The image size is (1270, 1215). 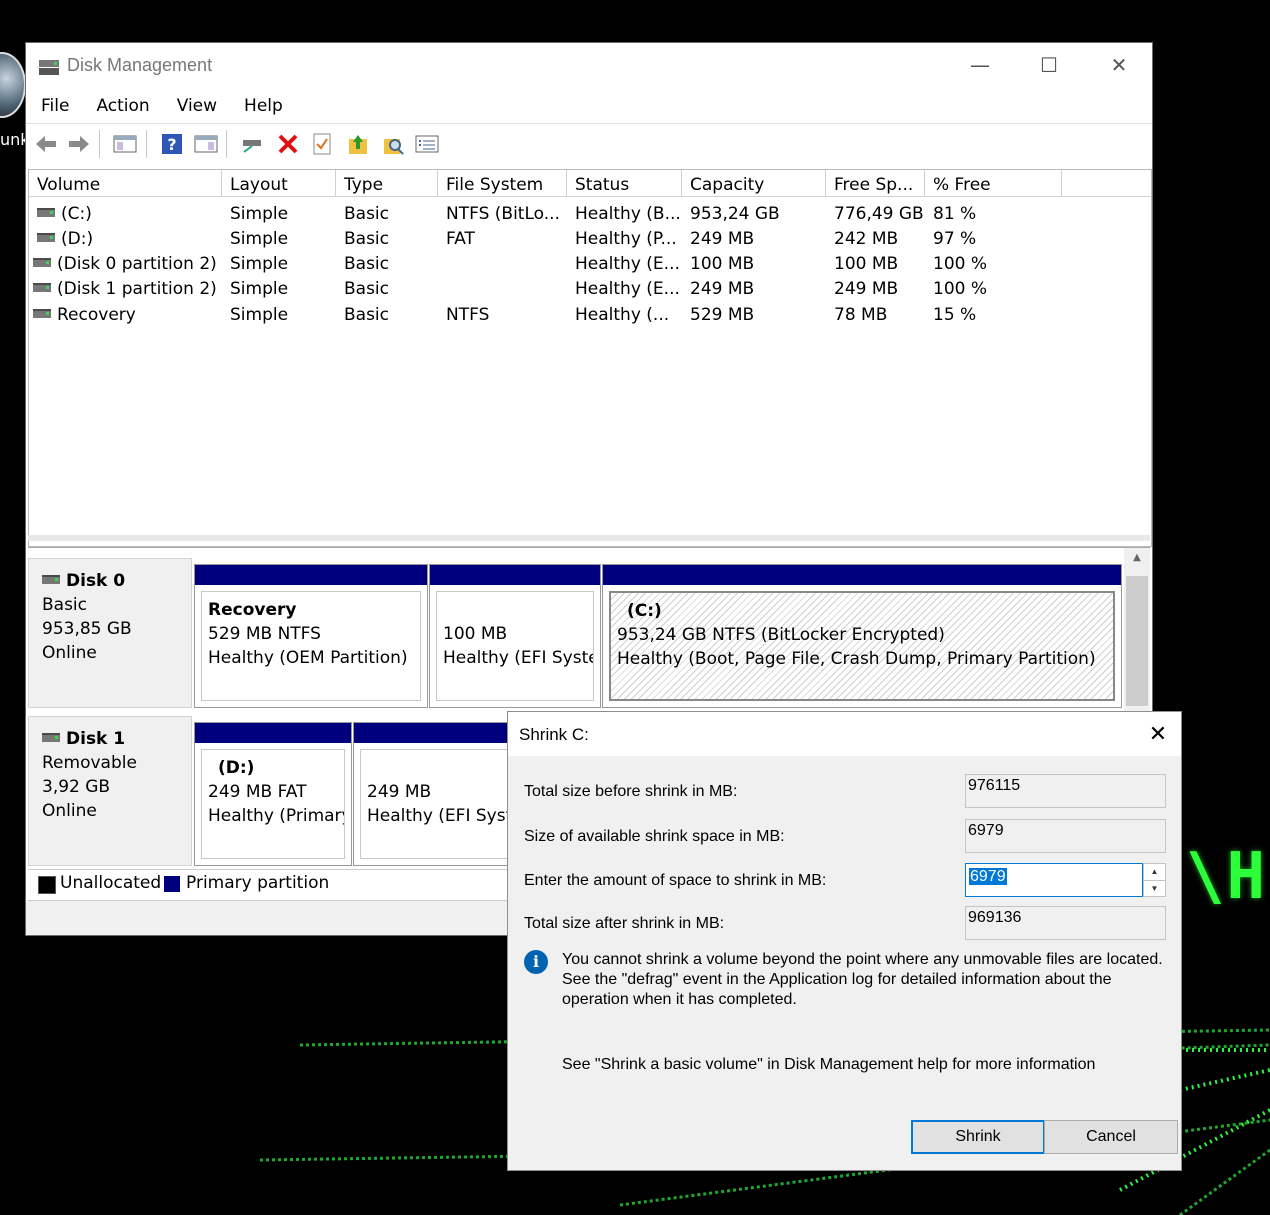 What do you see at coordinates (49, 67) in the screenshot?
I see `disk-management-app-icon` at bounding box center [49, 67].